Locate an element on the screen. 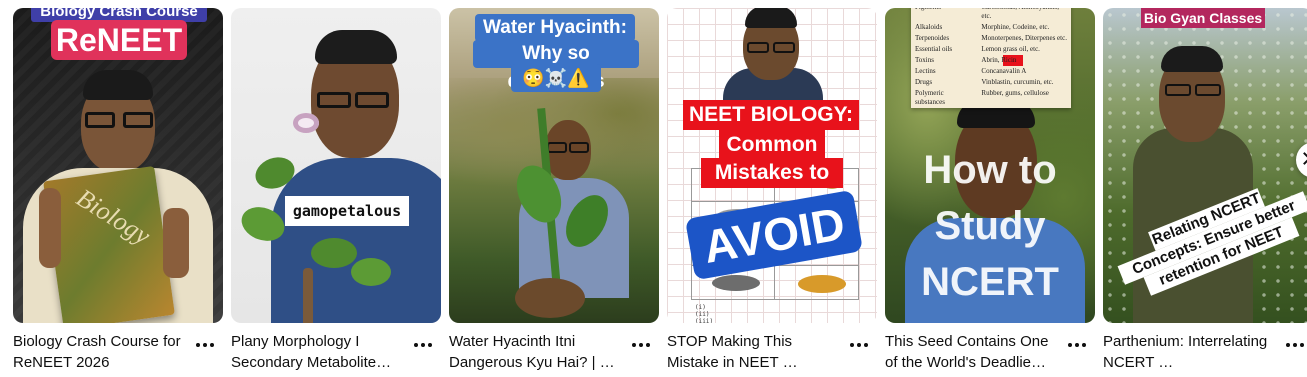 The width and height of the screenshot is (1307, 377). table-row: Drugs Vinblastin, curcumin, etc. is located at coordinates (991, 82).